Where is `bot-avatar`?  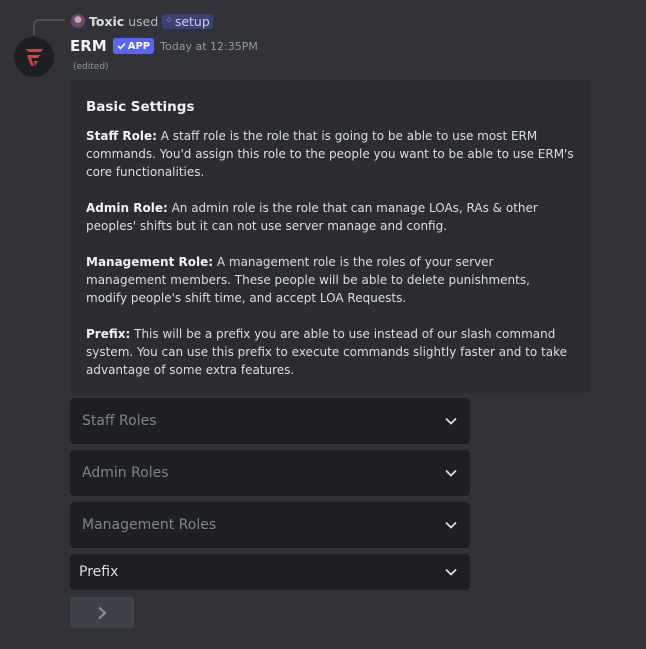 bot-avatar is located at coordinates (34, 57).